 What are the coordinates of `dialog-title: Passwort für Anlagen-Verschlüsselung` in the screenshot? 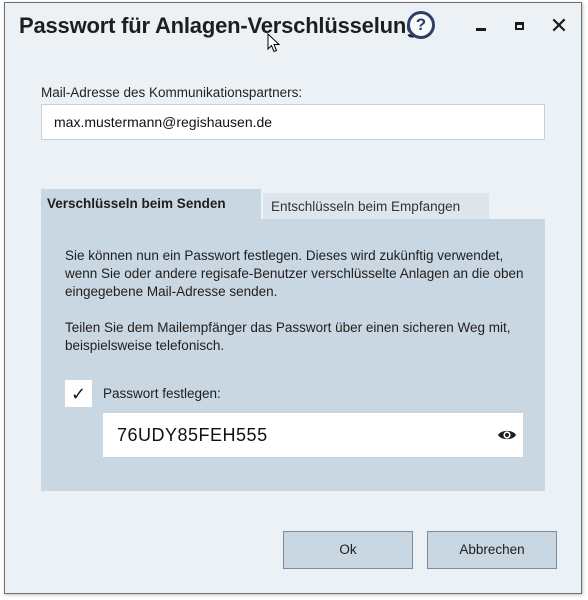 It's located at (219, 25).